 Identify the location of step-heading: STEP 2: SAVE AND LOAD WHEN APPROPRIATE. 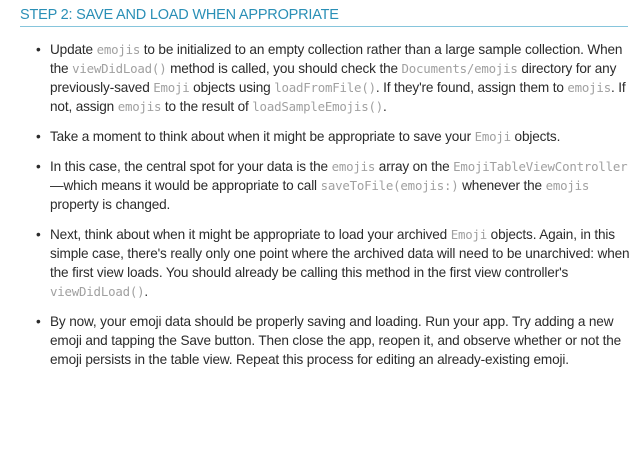
(179, 15).